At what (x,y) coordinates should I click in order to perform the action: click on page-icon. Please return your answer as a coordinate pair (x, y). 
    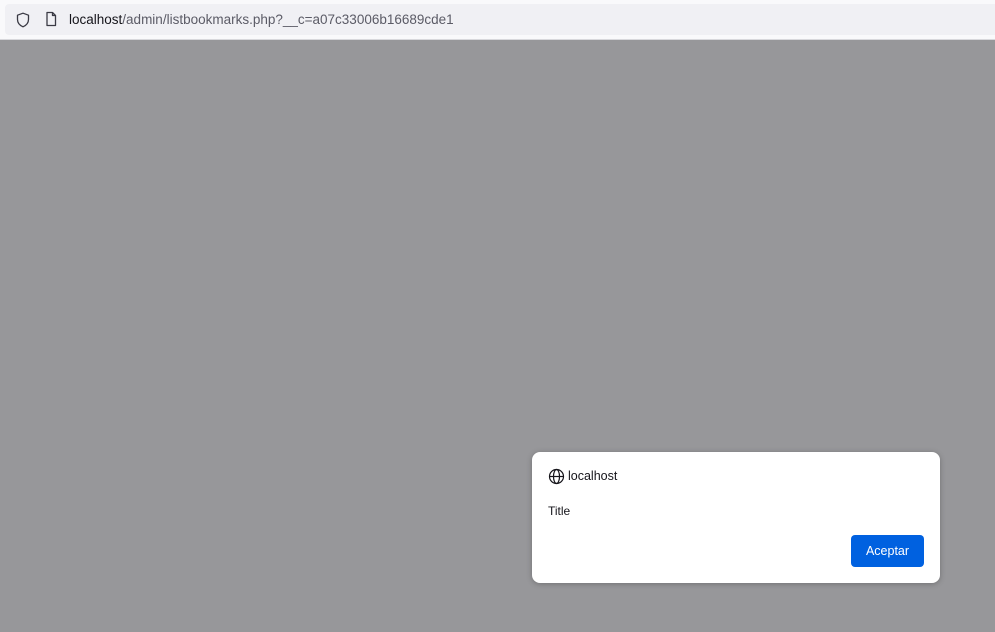
    Looking at the image, I should click on (51, 19).